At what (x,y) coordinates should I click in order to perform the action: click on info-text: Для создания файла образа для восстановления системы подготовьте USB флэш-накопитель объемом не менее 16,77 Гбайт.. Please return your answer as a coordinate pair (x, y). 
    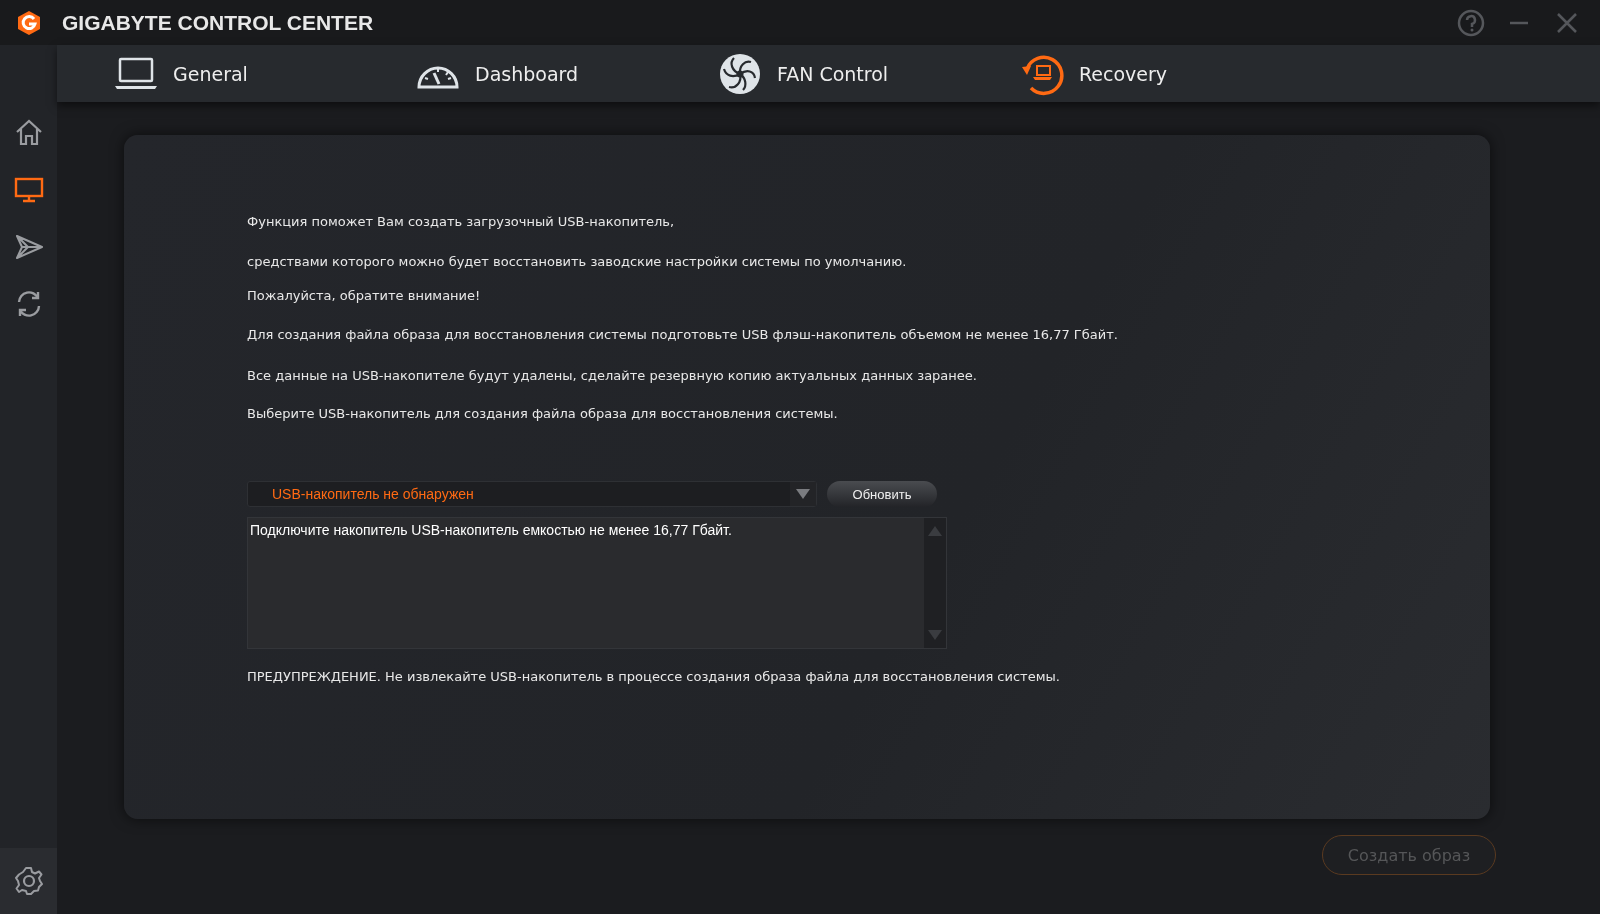
    Looking at the image, I should click on (683, 335).